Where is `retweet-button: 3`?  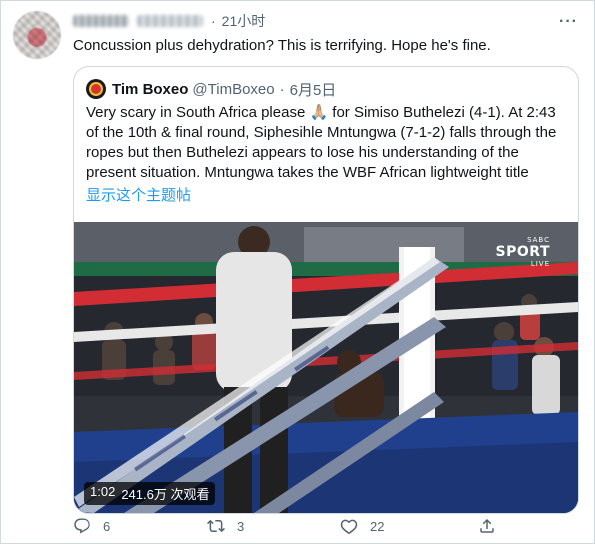 retweet-button: 3 is located at coordinates (225, 526).